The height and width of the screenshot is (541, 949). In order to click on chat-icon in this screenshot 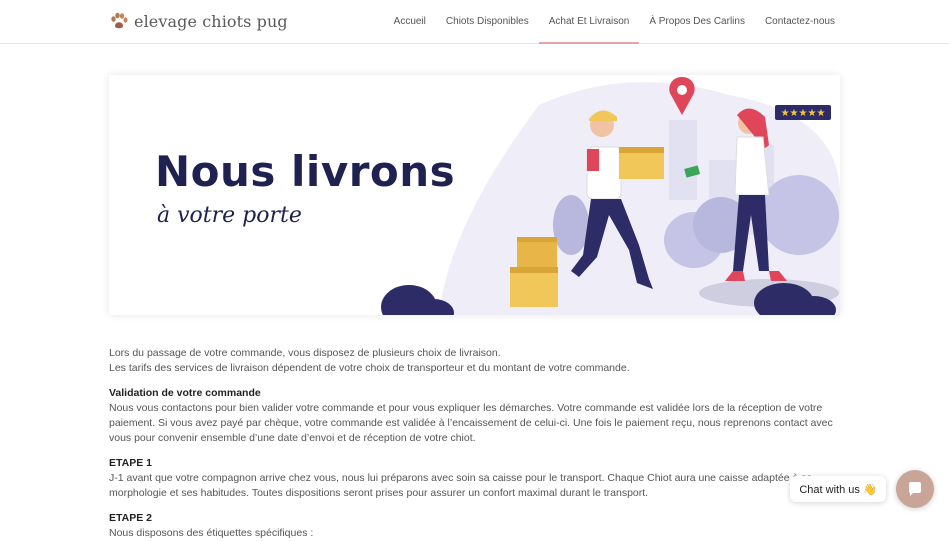, I will do `click(915, 489)`.